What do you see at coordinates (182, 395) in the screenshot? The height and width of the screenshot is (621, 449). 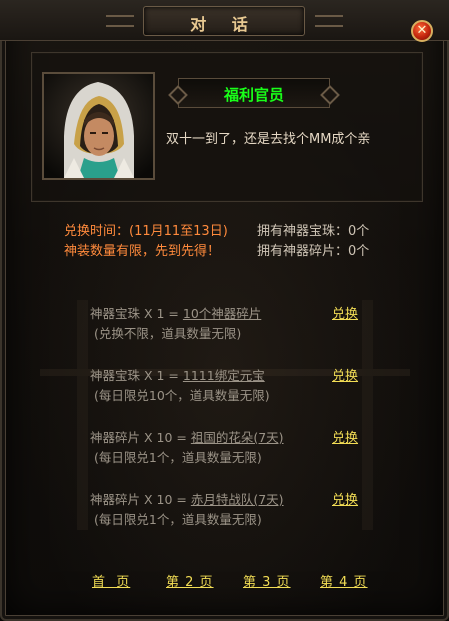 I see `item-note: (每日限兑10个，道具数量无限)` at bounding box center [182, 395].